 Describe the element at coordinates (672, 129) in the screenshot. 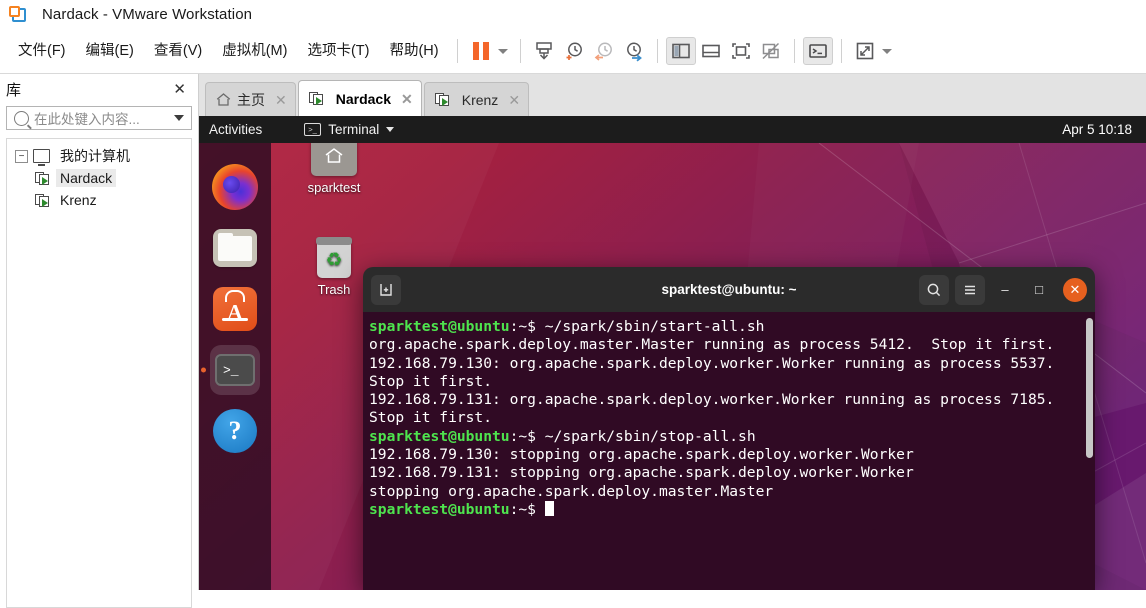

I see `gnome-top-bar: Activities >_ Terminal Apr 5 10:18` at that location.